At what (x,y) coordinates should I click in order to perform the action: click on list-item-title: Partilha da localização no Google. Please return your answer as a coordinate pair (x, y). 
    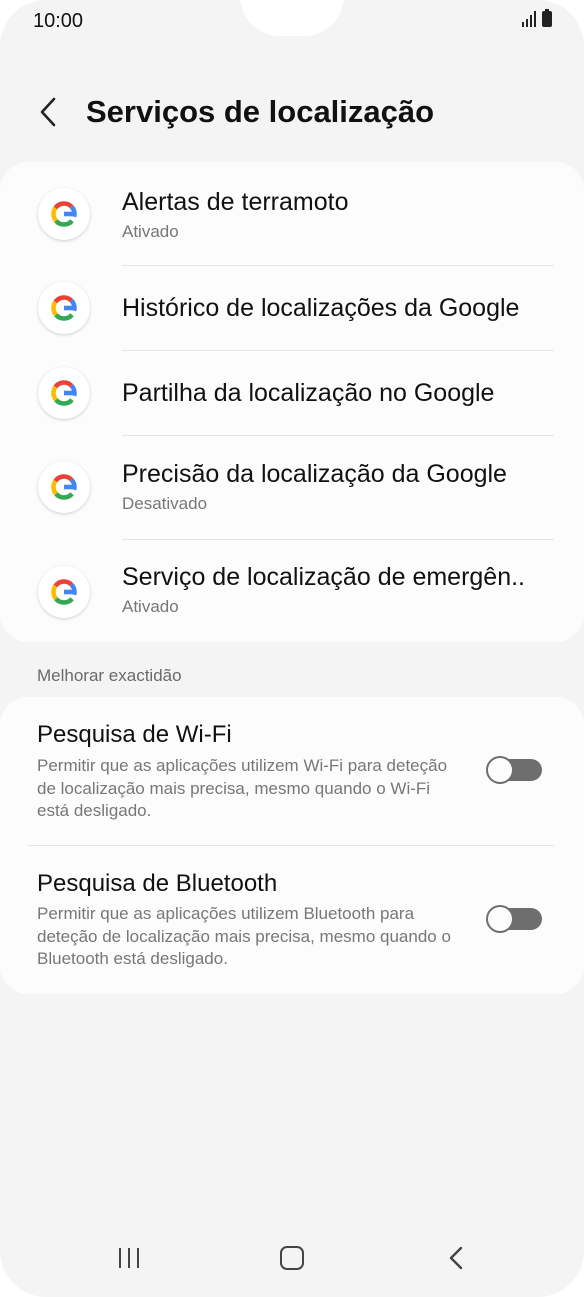
    Looking at the image, I should click on (308, 393).